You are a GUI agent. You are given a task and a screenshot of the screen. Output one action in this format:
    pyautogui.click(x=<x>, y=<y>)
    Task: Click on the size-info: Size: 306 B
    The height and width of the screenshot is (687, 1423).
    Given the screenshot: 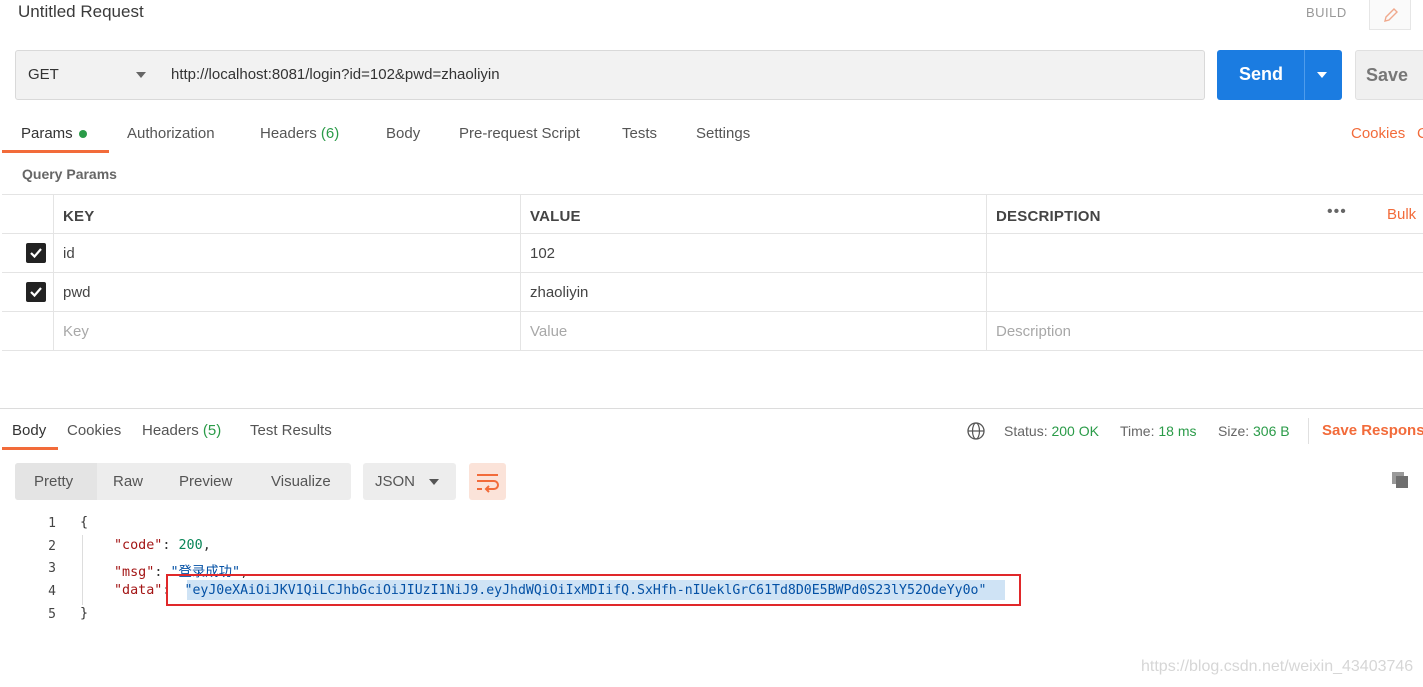 What is the action you would take?
    pyautogui.click(x=1254, y=431)
    